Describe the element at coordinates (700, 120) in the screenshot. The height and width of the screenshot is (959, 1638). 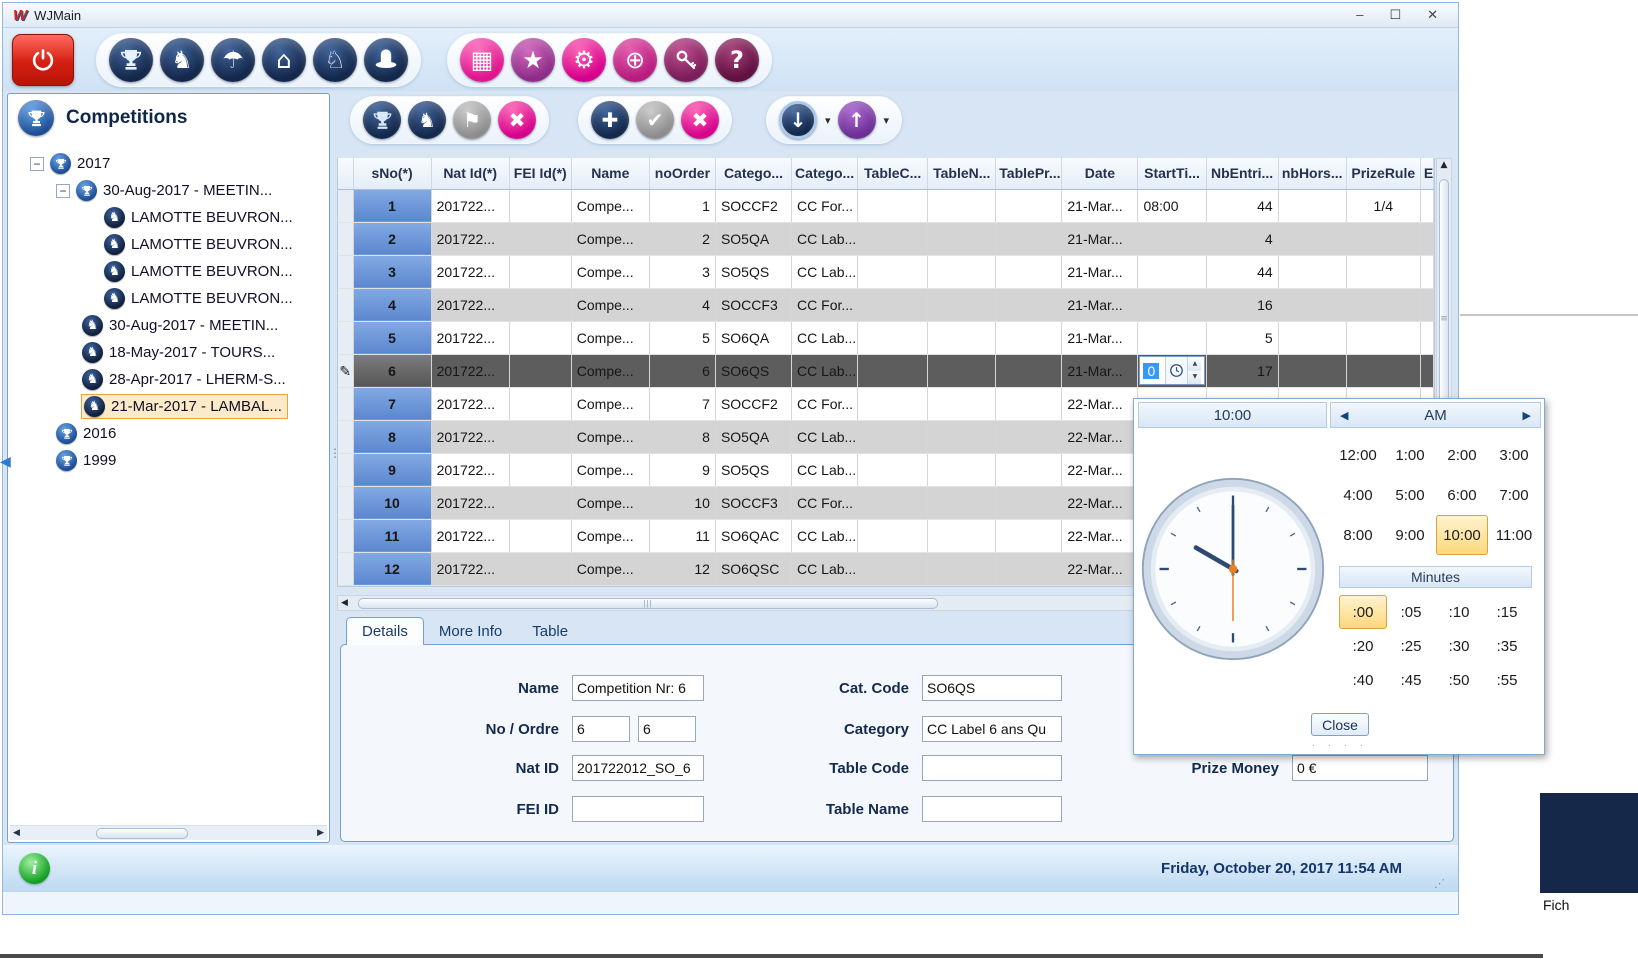
I see `delete-row-button: ✖` at that location.